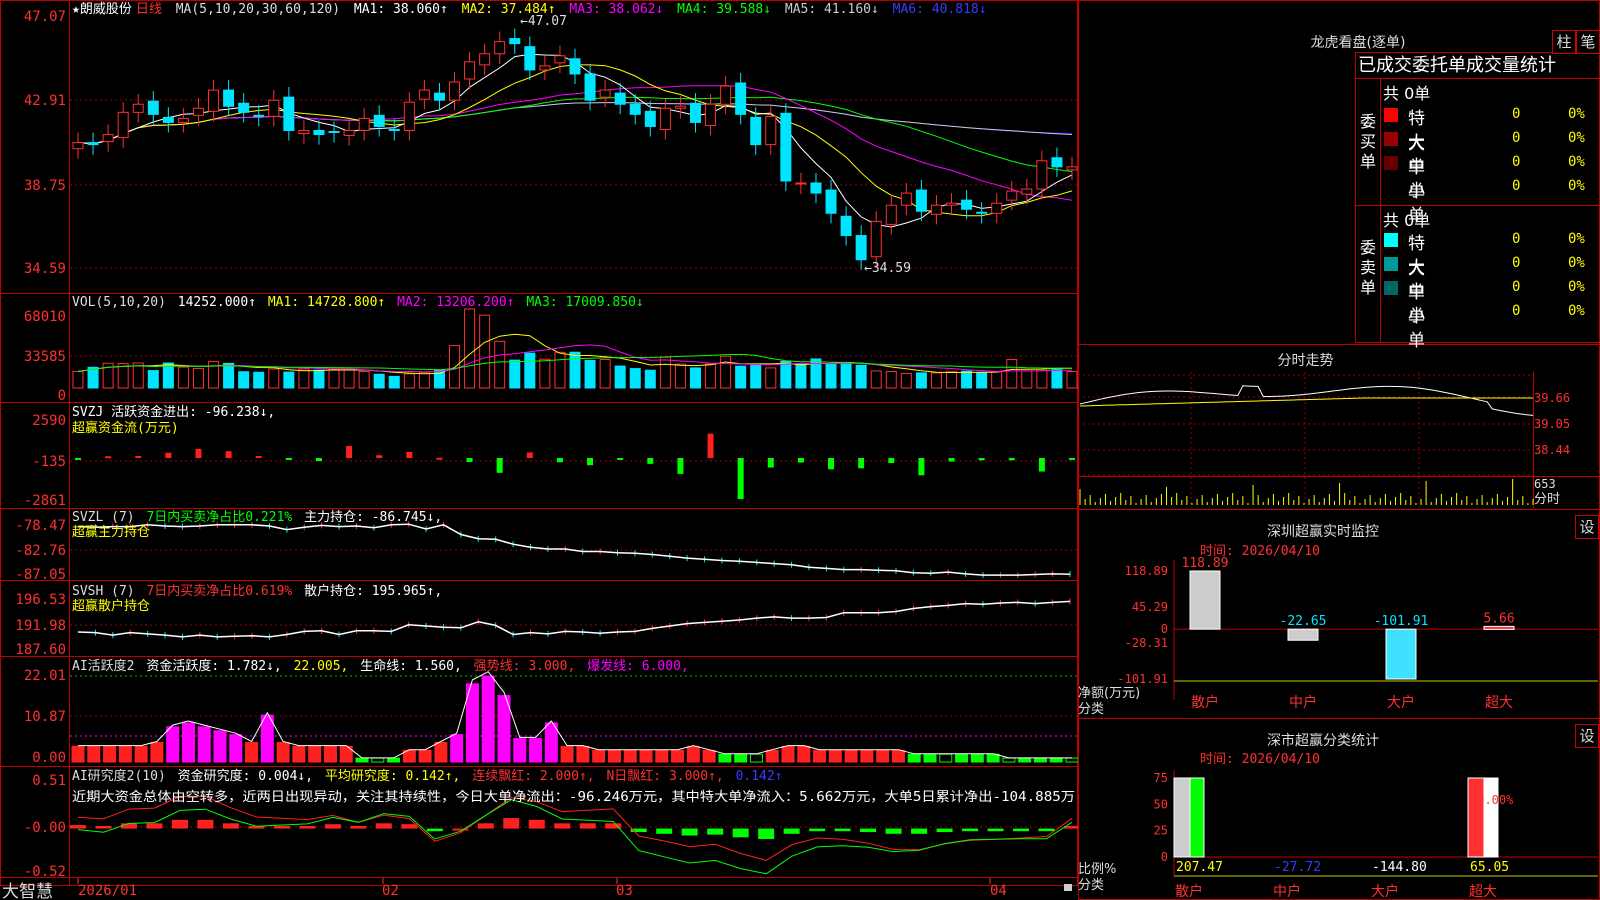 This screenshot has width=1600, height=900. I want to click on classify-settings-button: 设, so click(1587, 736).